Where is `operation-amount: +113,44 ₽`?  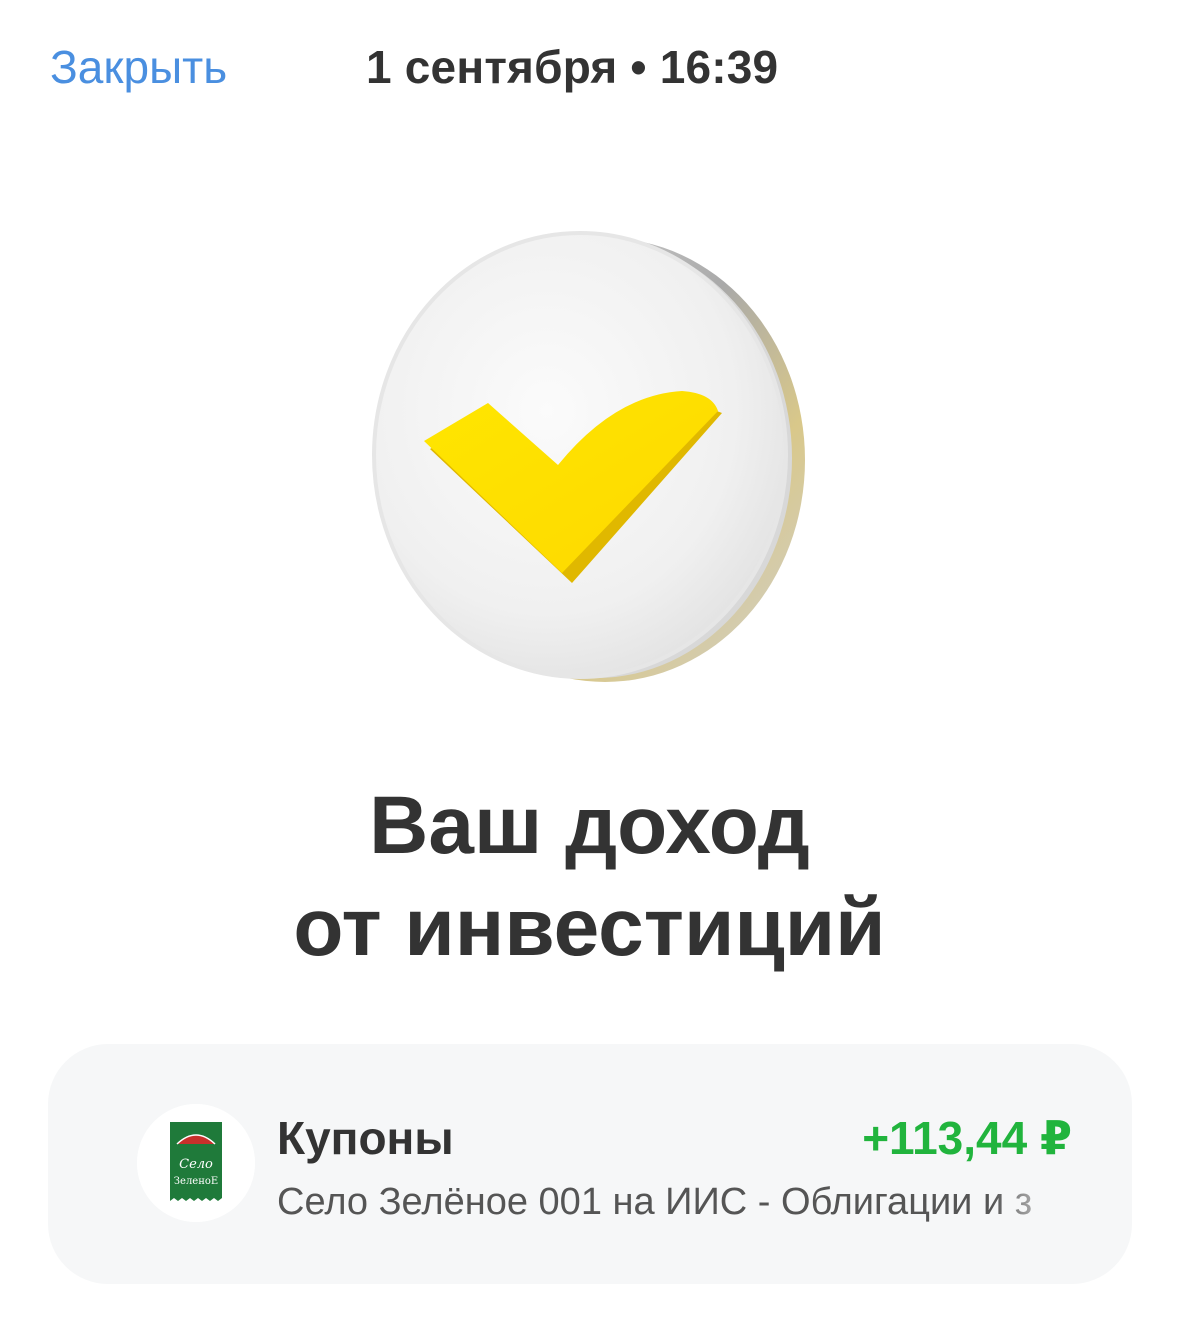 operation-amount: +113,44 ₽ is located at coordinates (967, 1138).